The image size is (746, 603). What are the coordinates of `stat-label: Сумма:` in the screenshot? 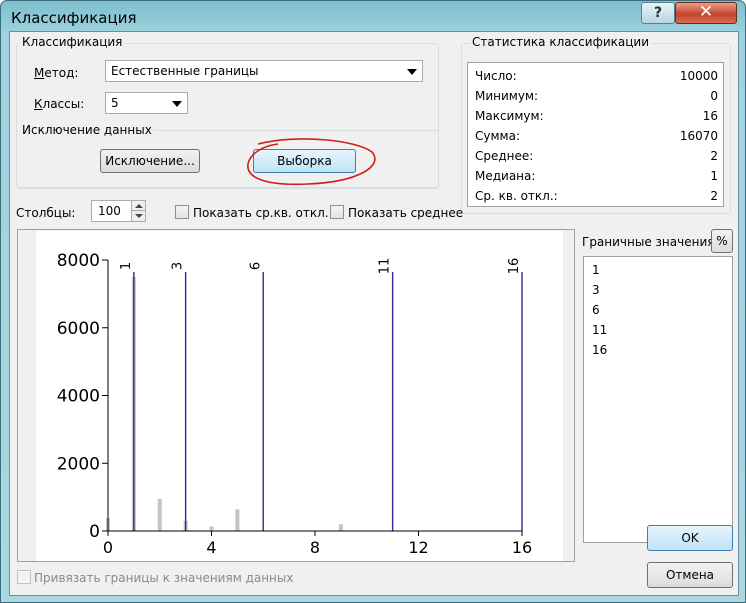 It's located at (497, 136).